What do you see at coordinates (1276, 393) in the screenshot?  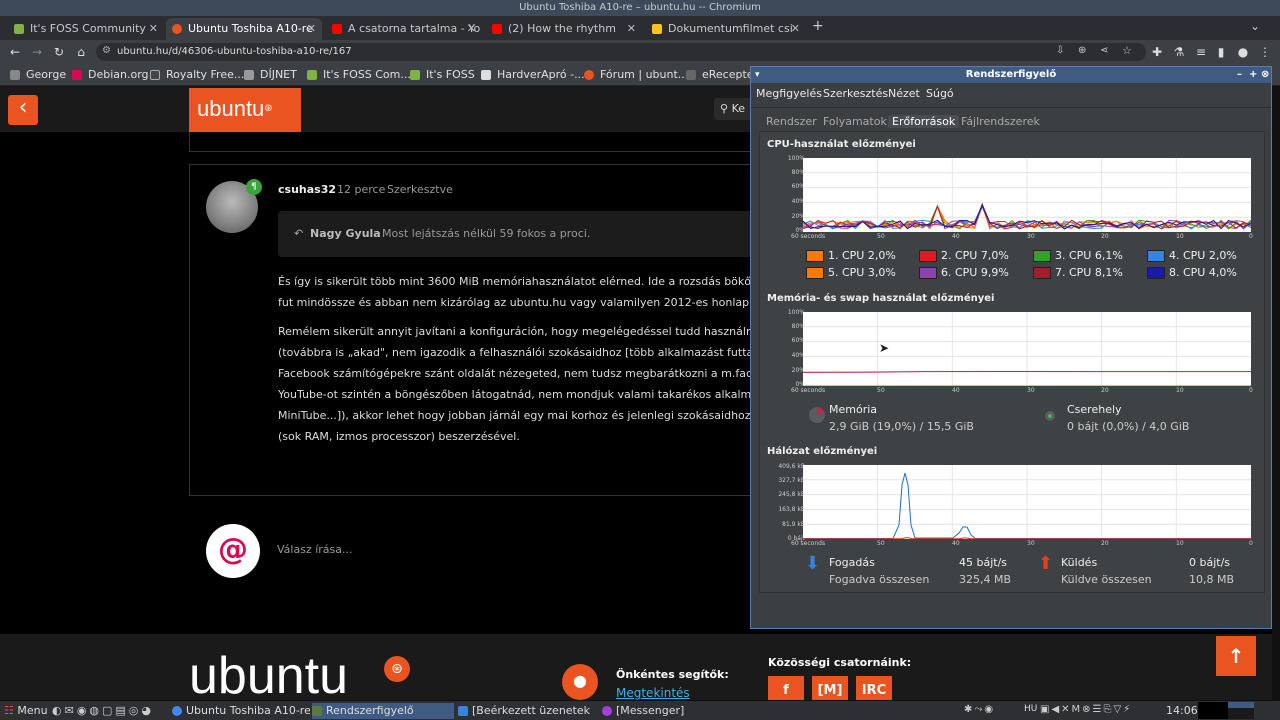 I see `scrollbar` at bounding box center [1276, 393].